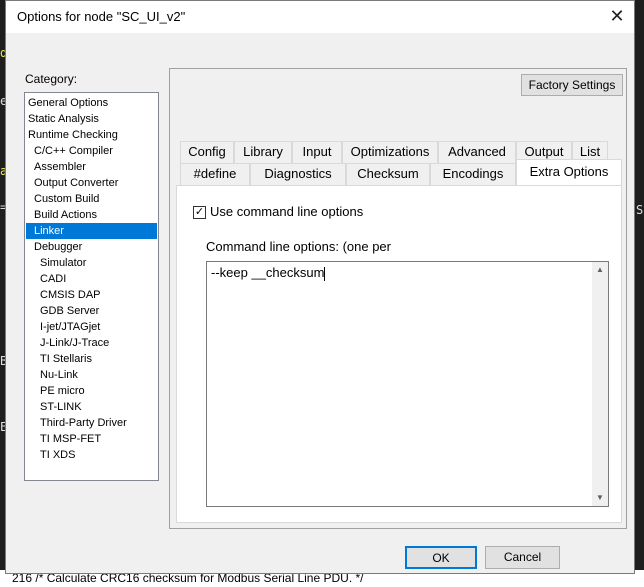 This screenshot has width=644, height=587. What do you see at coordinates (199, 212) in the screenshot?
I see `use-cmd-options-checkbox: ✓` at bounding box center [199, 212].